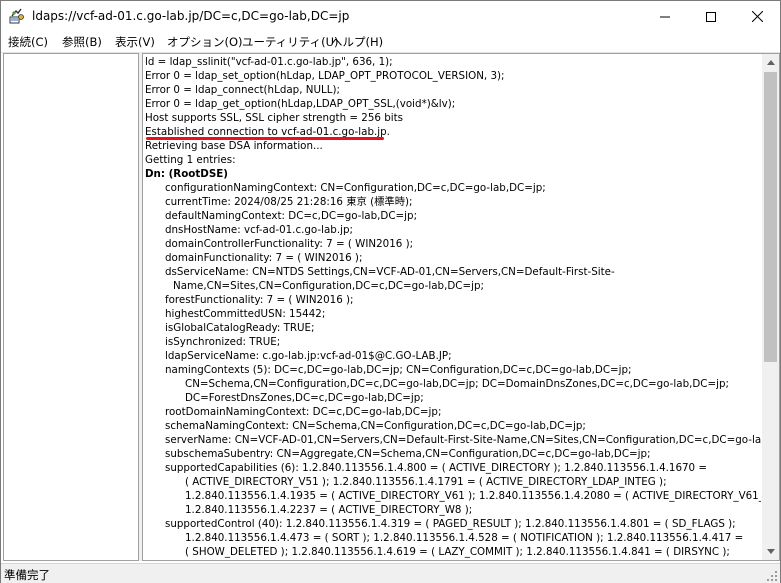 Image resolution: width=781 pixels, height=583 pixels. Describe the element at coordinates (290, 42) in the screenshot. I see `menu-utilities: ユーティリティ(U)` at that location.